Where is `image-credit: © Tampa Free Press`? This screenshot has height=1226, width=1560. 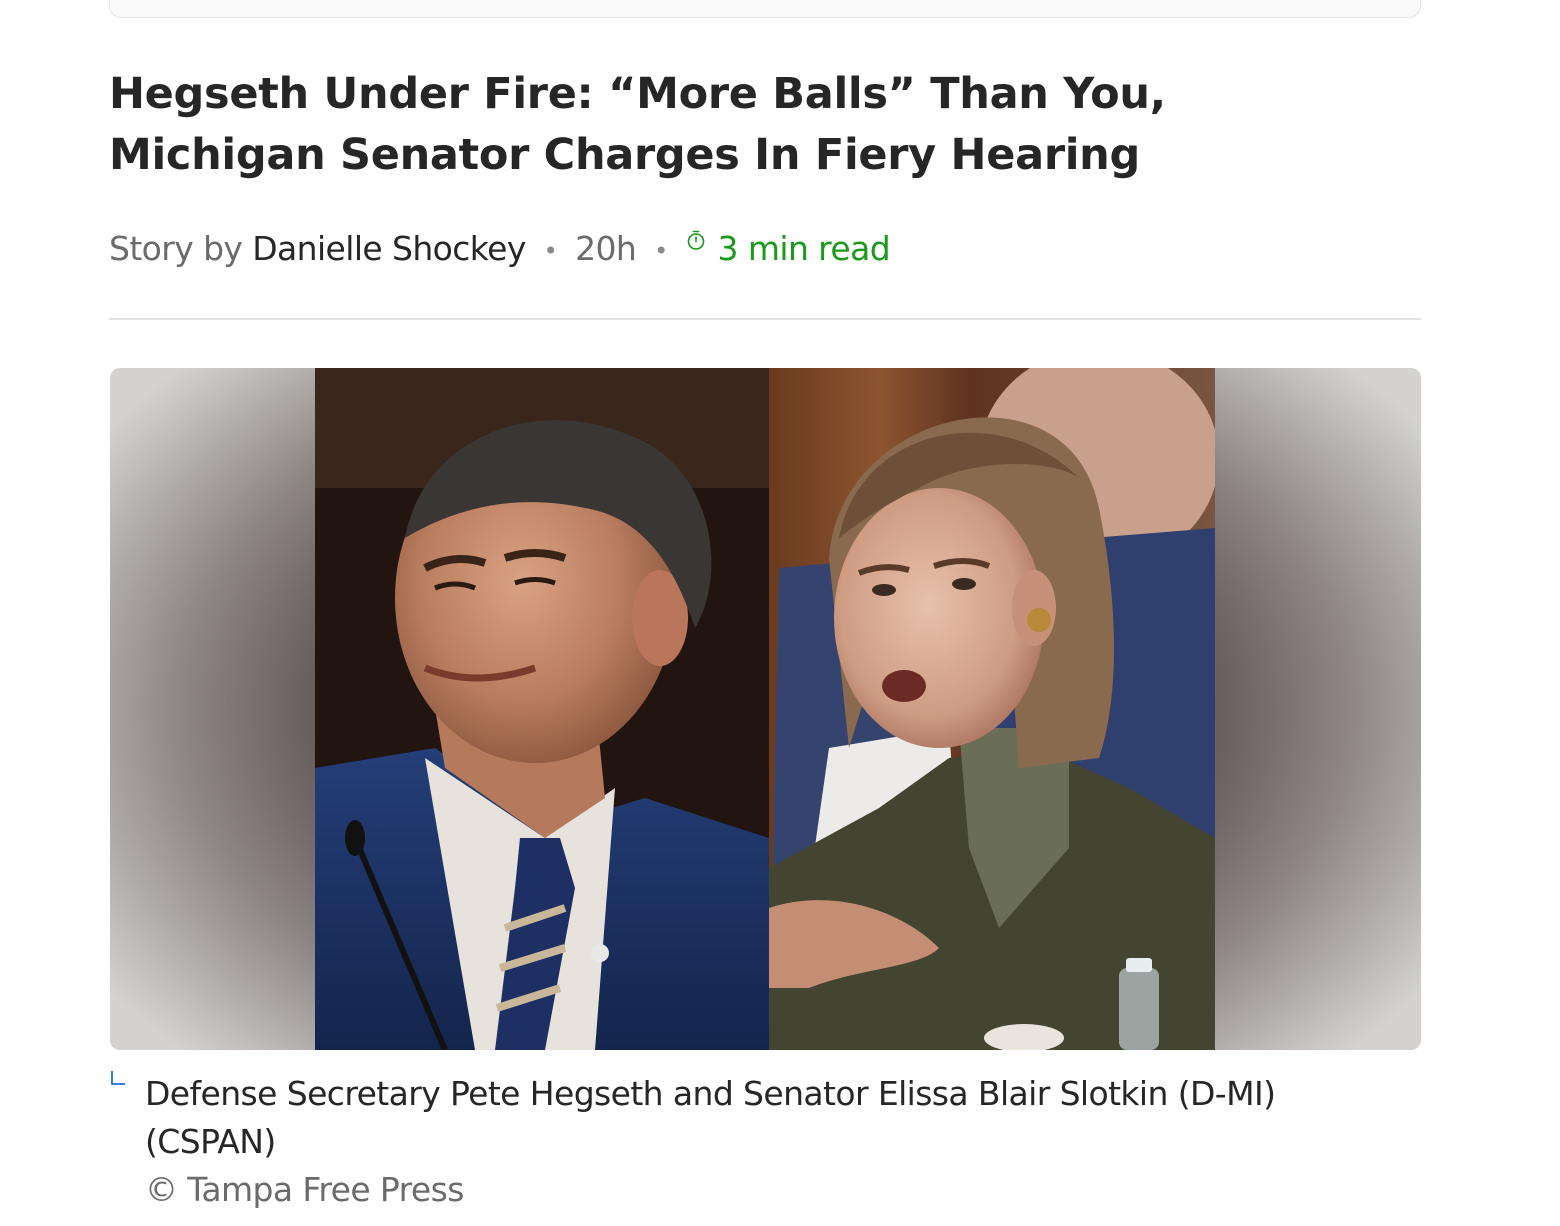
image-credit: © Tampa Free Press is located at coordinates (304, 1189).